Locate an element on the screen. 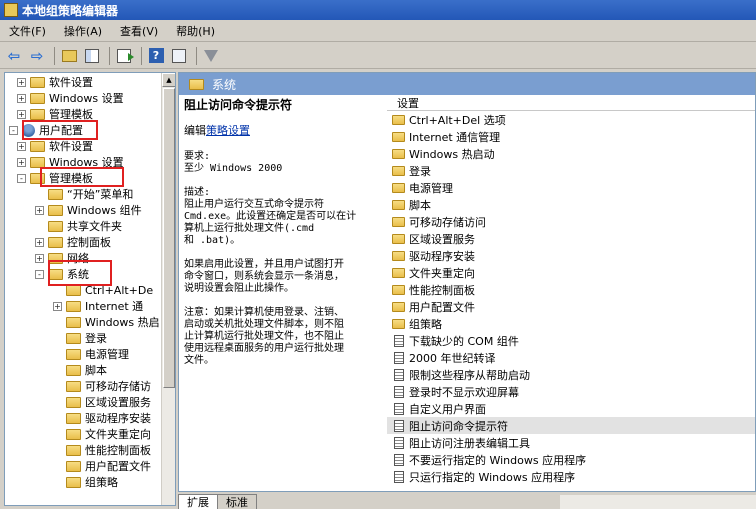  tab-standard: 标准 is located at coordinates (237, 501).